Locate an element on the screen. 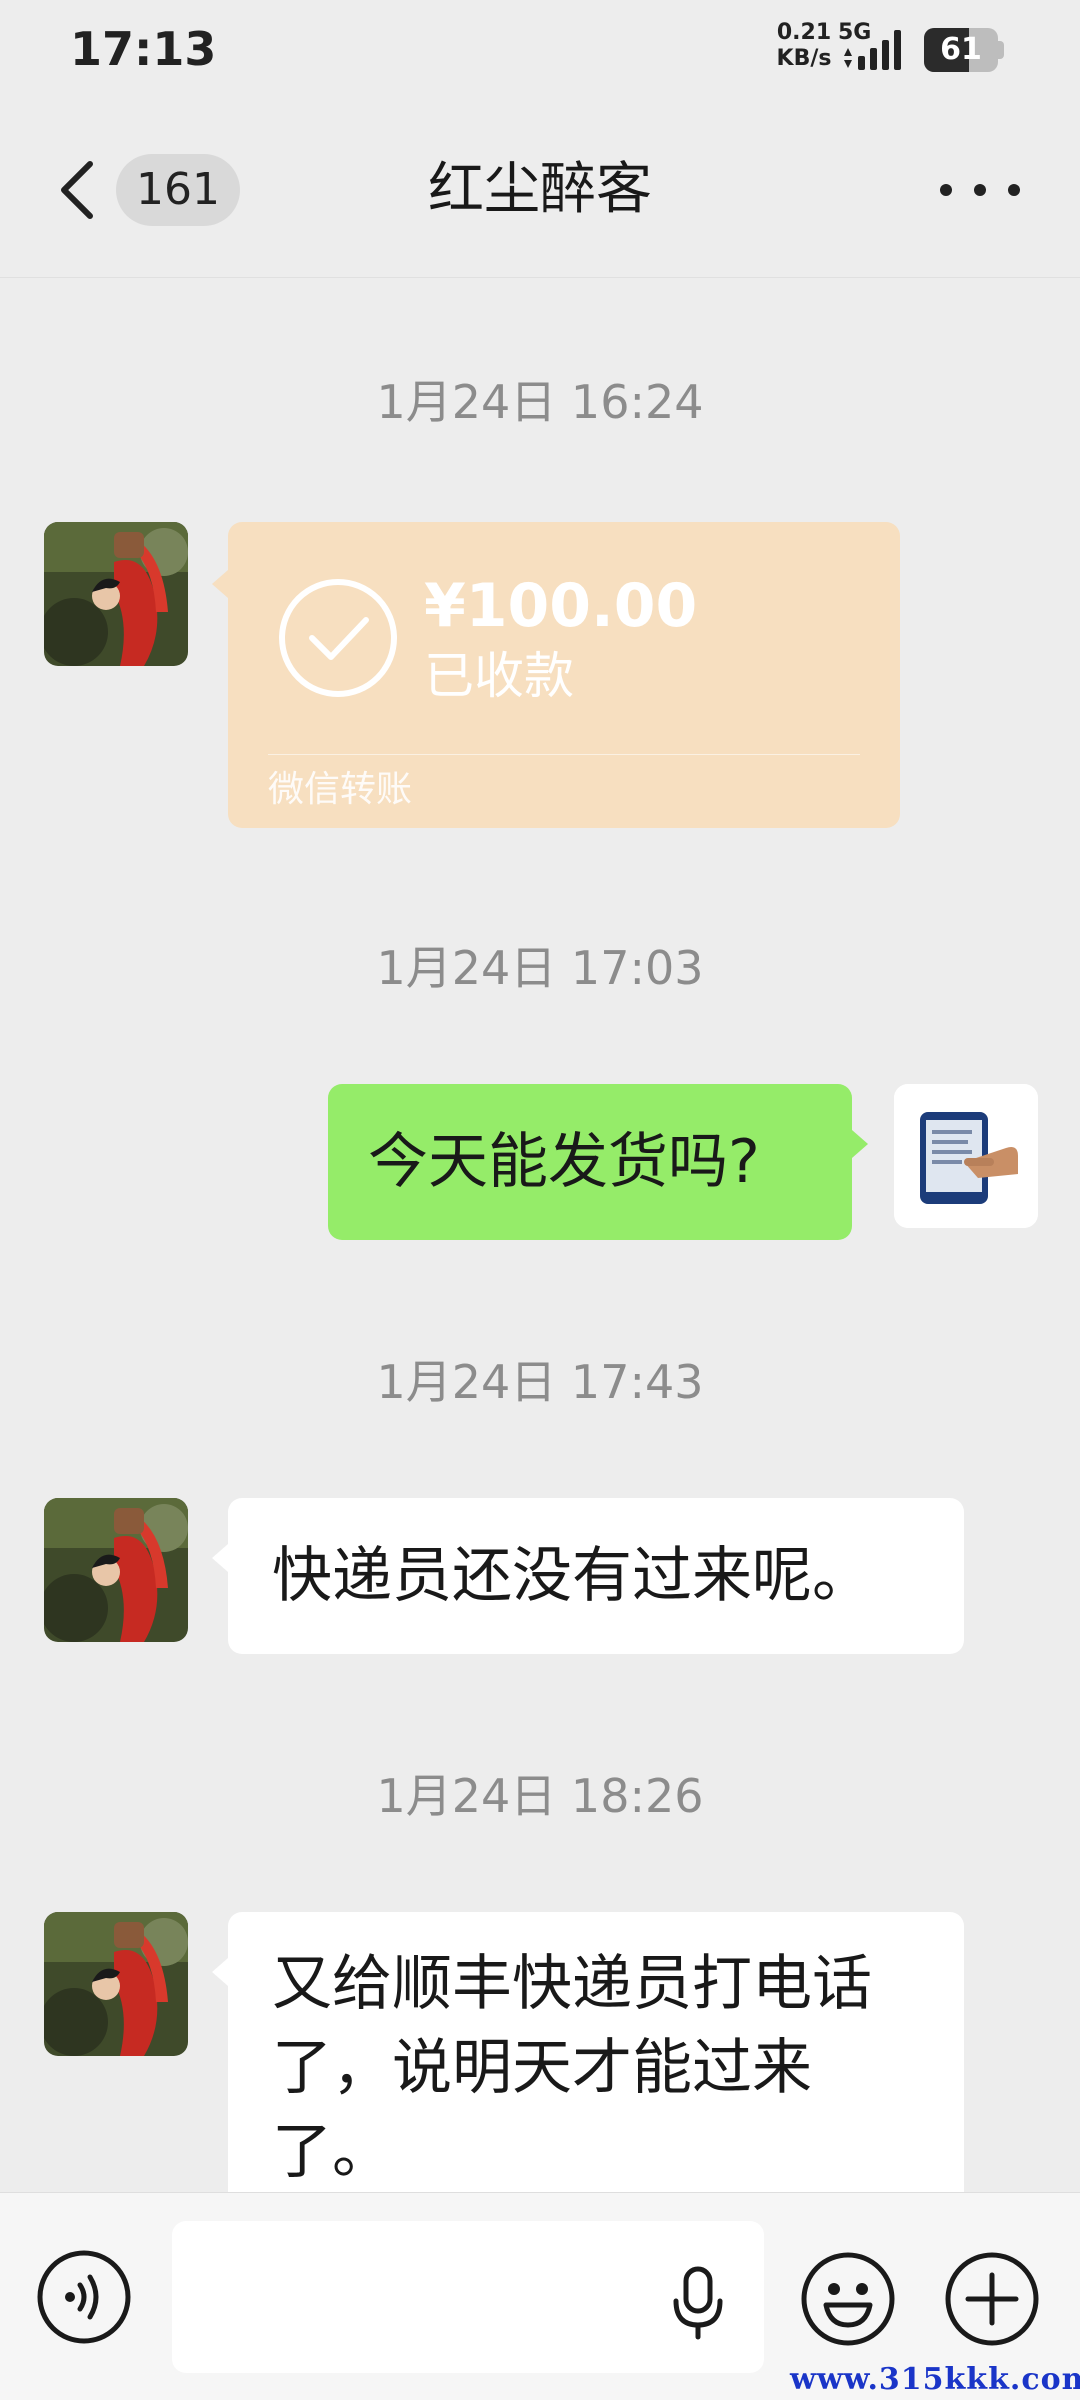 The height and width of the screenshot is (2400, 1080). received-message-bubble: 快递员还没有过来呢。 is located at coordinates (588, 1576).